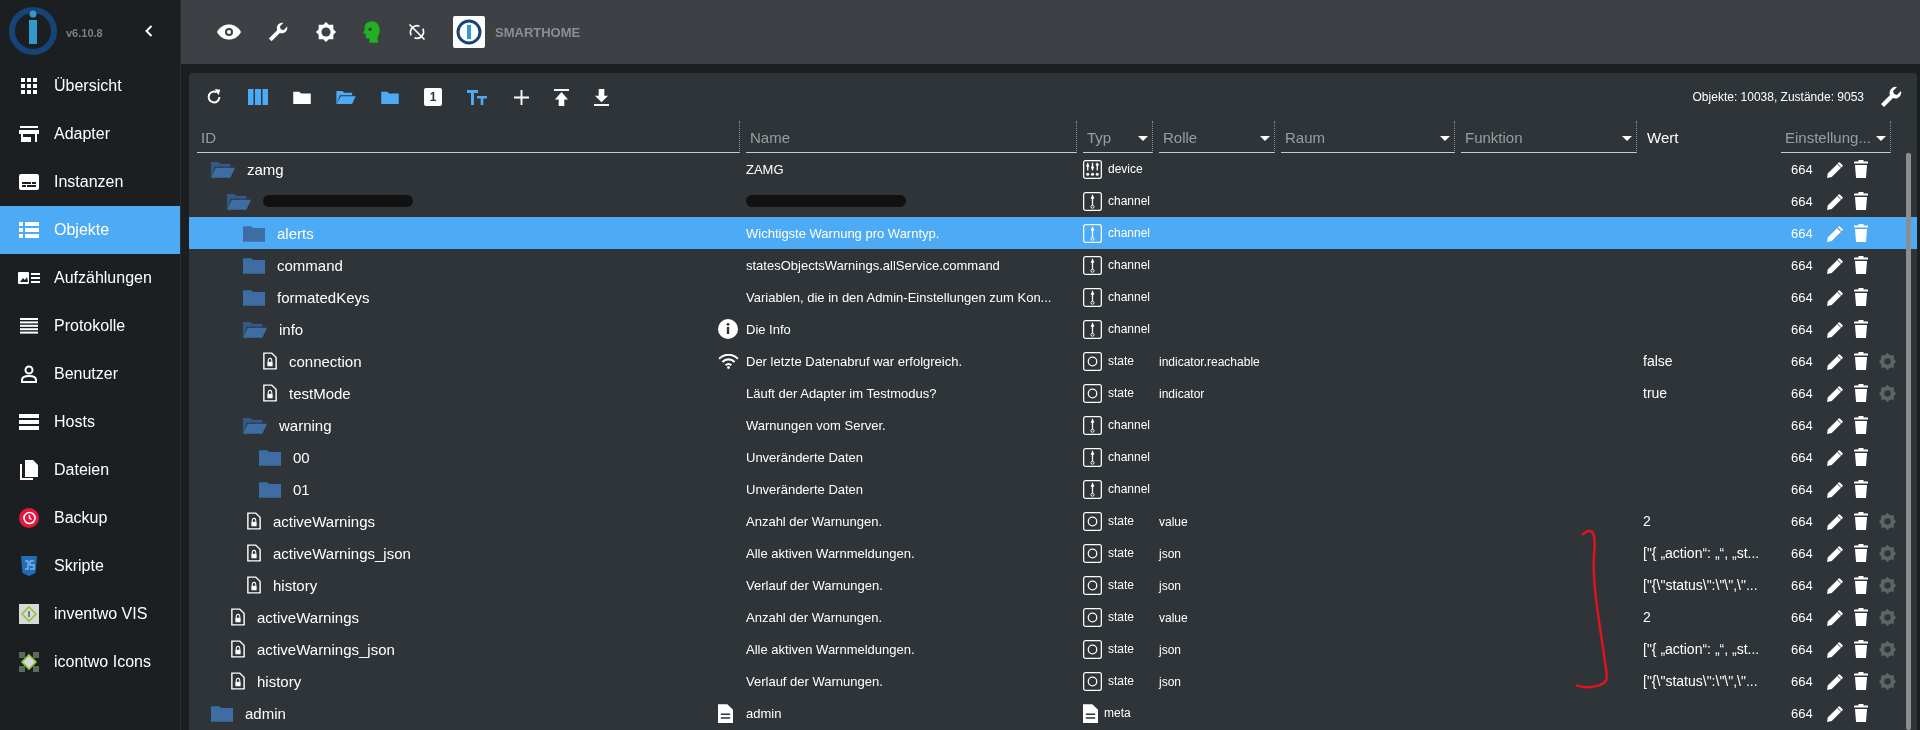  I want to click on channel-icon, so click(1092, 425).